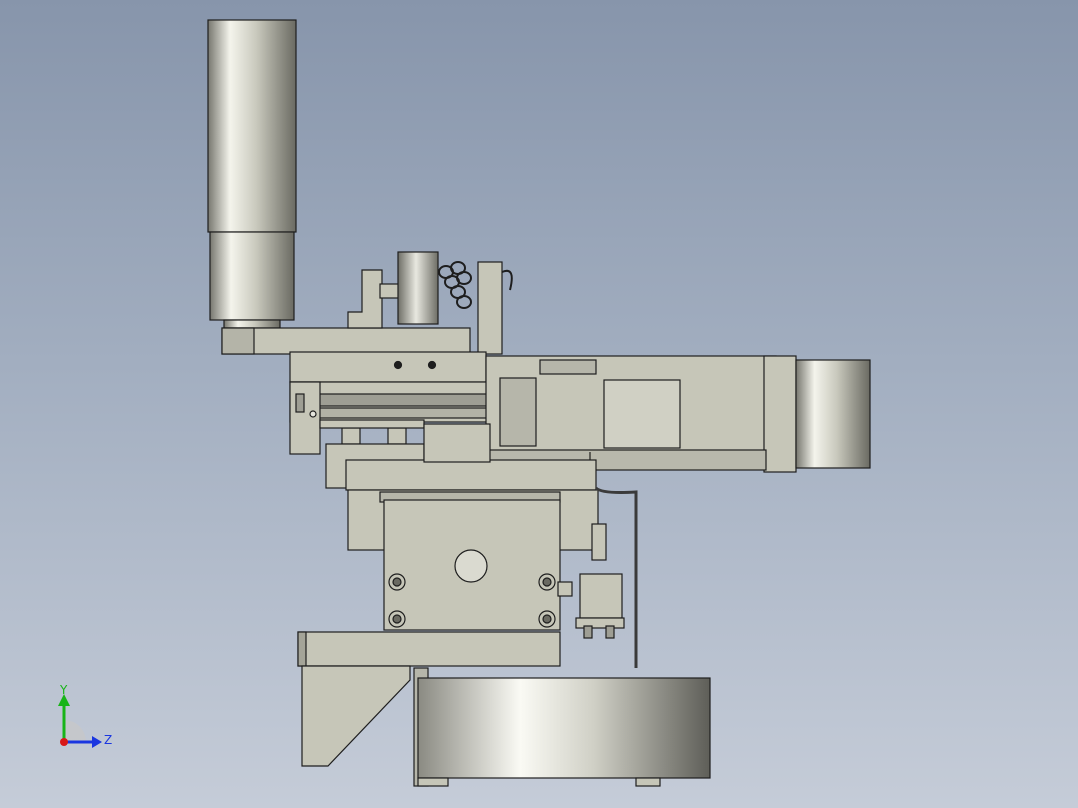 Image resolution: width=1078 pixels, height=808 pixels. I want to click on pulley-spool, so click(418, 288).